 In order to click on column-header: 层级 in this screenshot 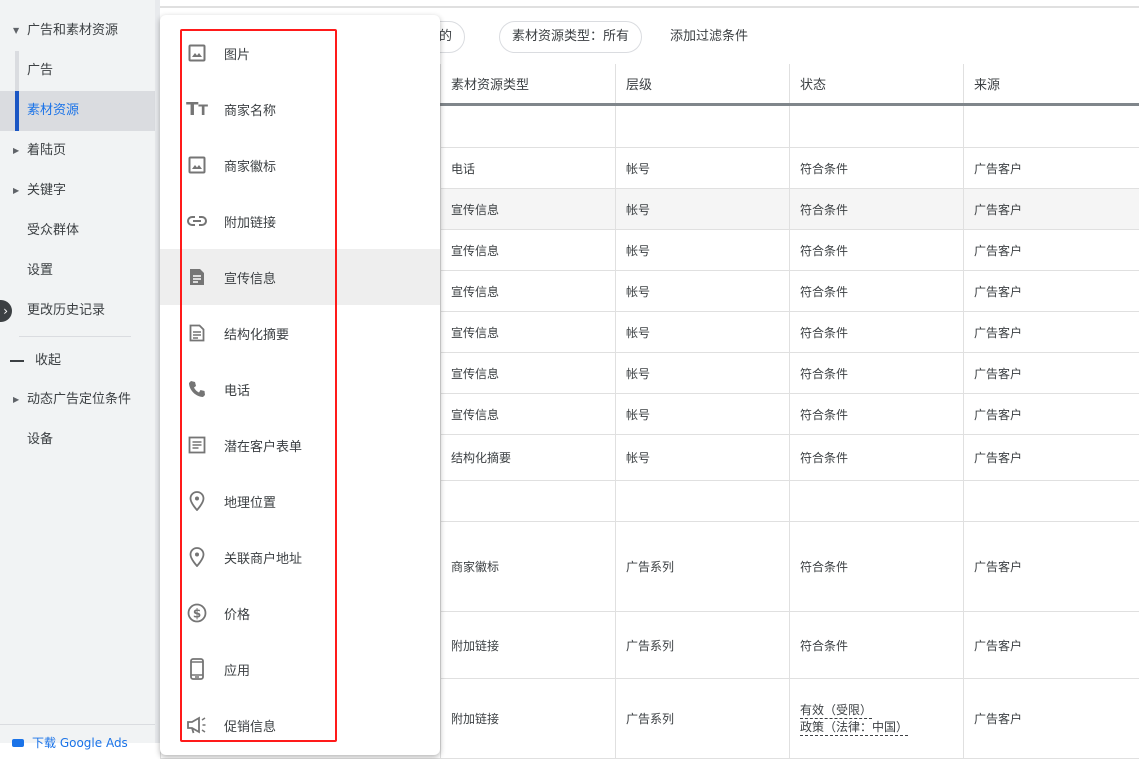, I will do `click(639, 85)`.